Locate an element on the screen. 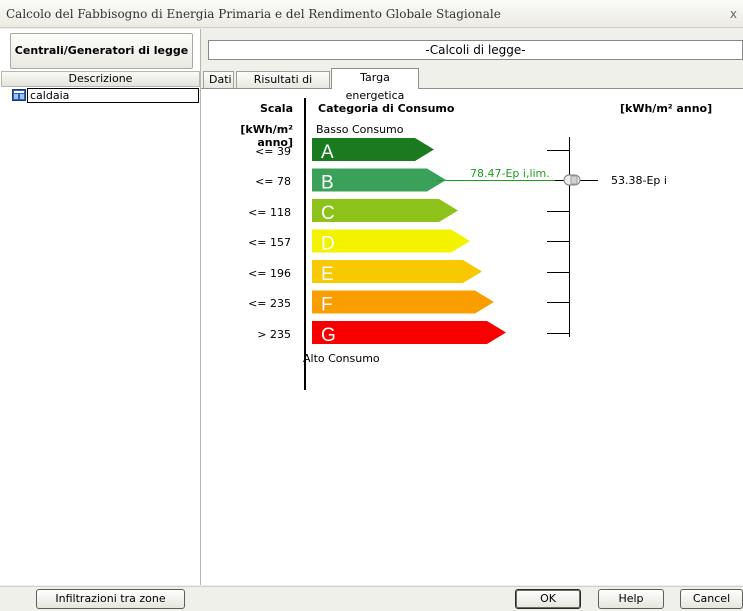  threshold-a: <= 39 is located at coordinates (273, 151).